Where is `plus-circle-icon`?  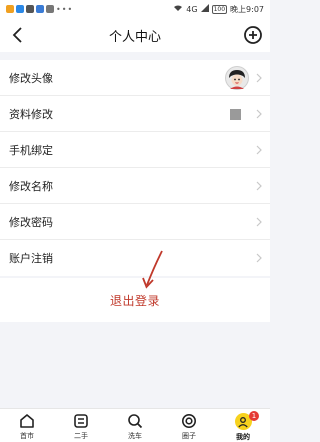
plus-circle-icon is located at coordinates (253, 35).